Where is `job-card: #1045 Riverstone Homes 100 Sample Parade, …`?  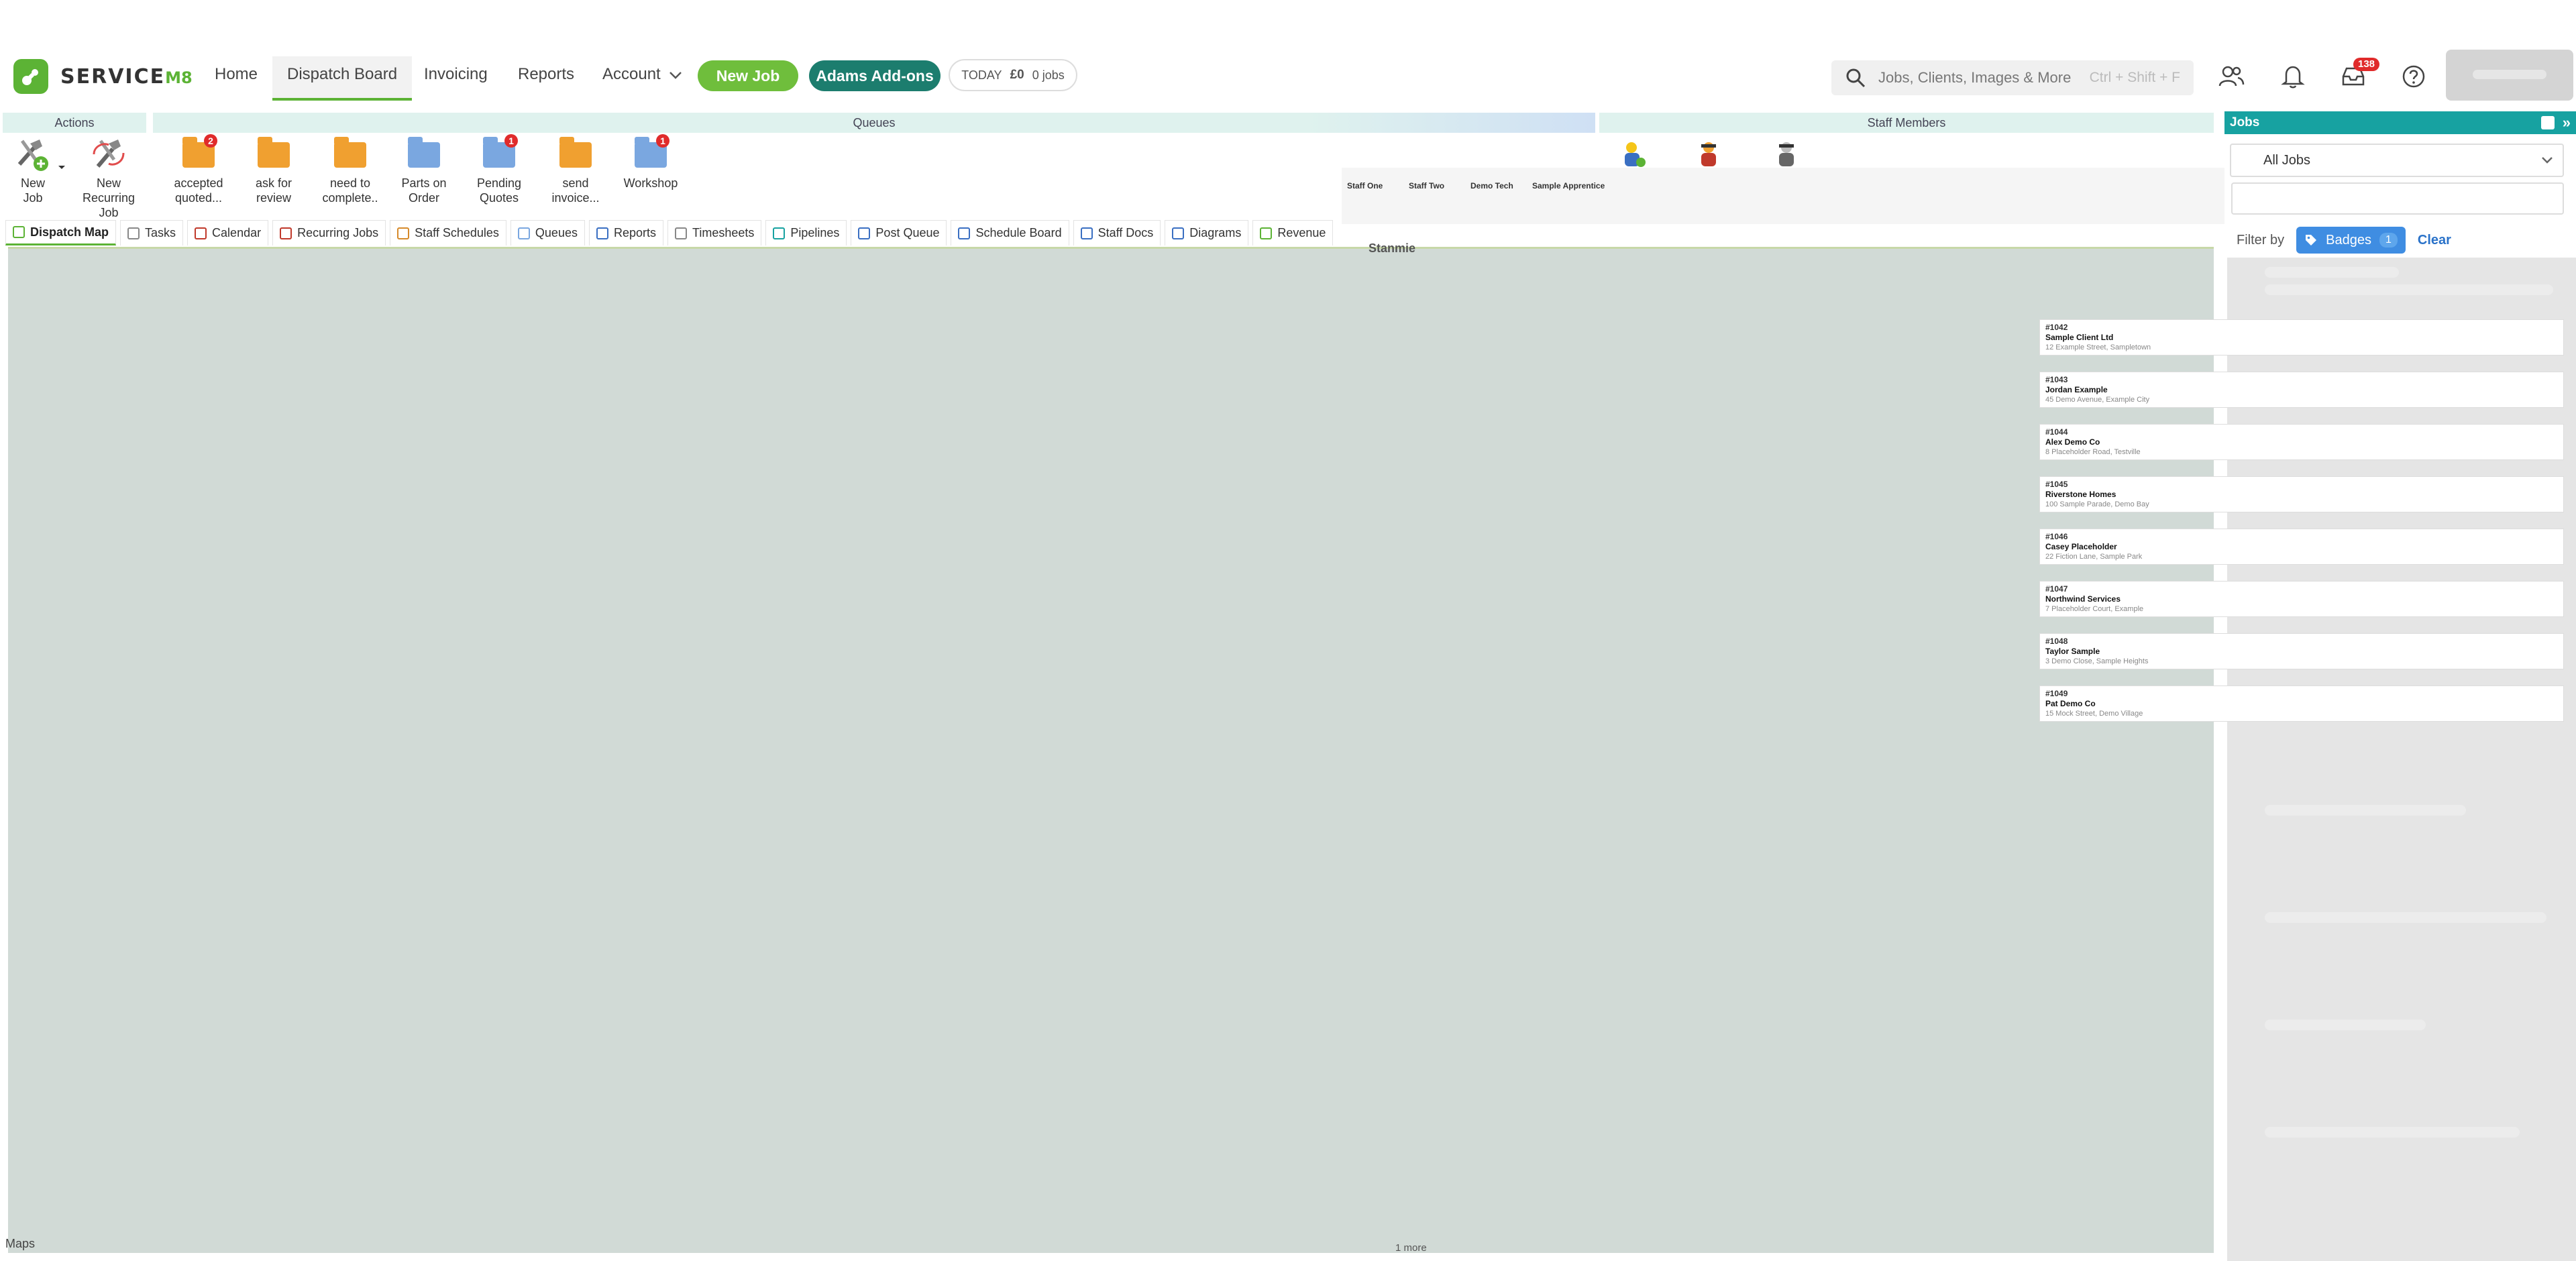 job-card: #1045 Riverstone Homes 100 Sample Parade, … is located at coordinates (2301, 494).